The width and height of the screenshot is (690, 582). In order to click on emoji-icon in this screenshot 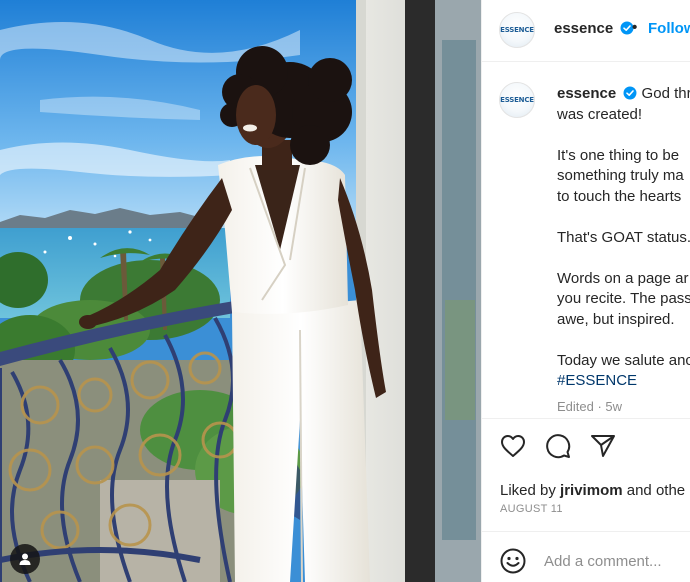, I will do `click(513, 561)`.